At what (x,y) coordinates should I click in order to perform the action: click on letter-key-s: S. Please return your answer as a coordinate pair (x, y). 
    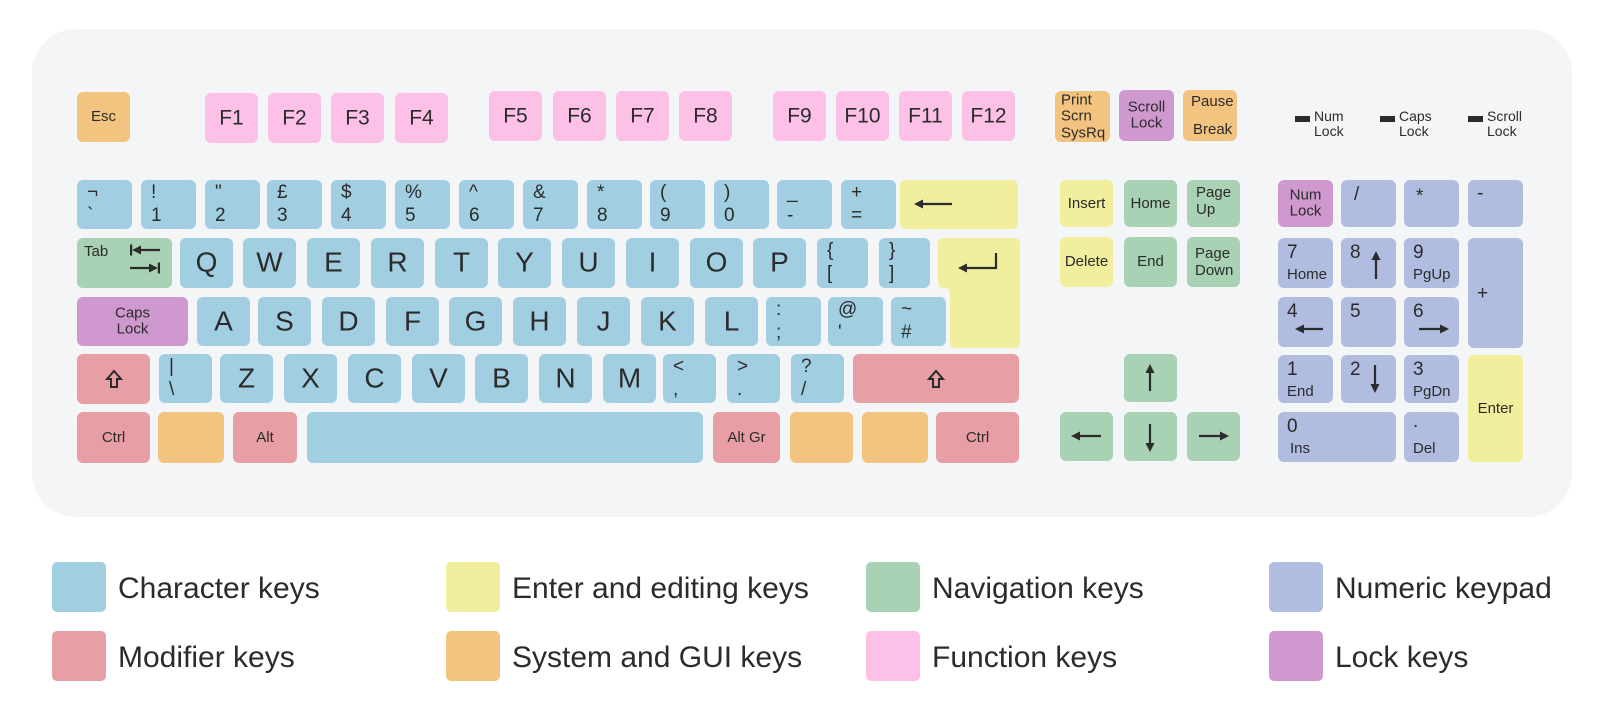
    Looking at the image, I should click on (284, 321).